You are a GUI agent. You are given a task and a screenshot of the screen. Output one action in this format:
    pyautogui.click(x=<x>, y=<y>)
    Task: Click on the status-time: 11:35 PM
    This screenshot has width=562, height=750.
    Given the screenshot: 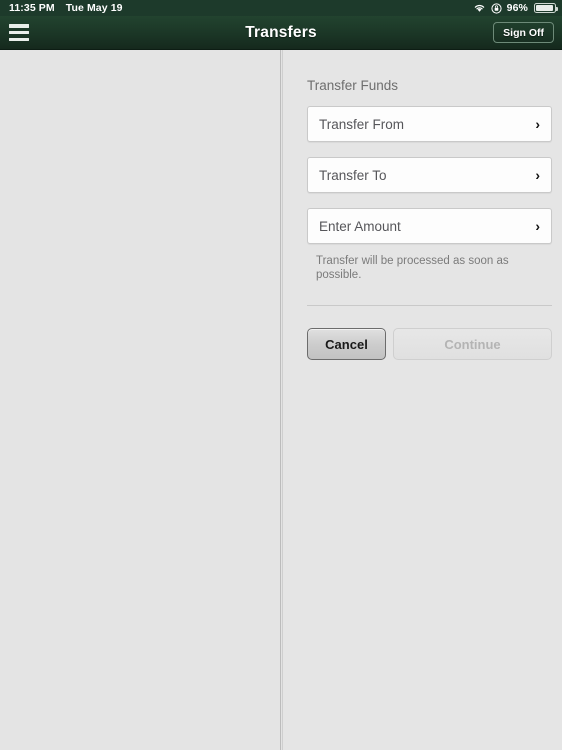 What is the action you would take?
    pyautogui.click(x=32, y=8)
    